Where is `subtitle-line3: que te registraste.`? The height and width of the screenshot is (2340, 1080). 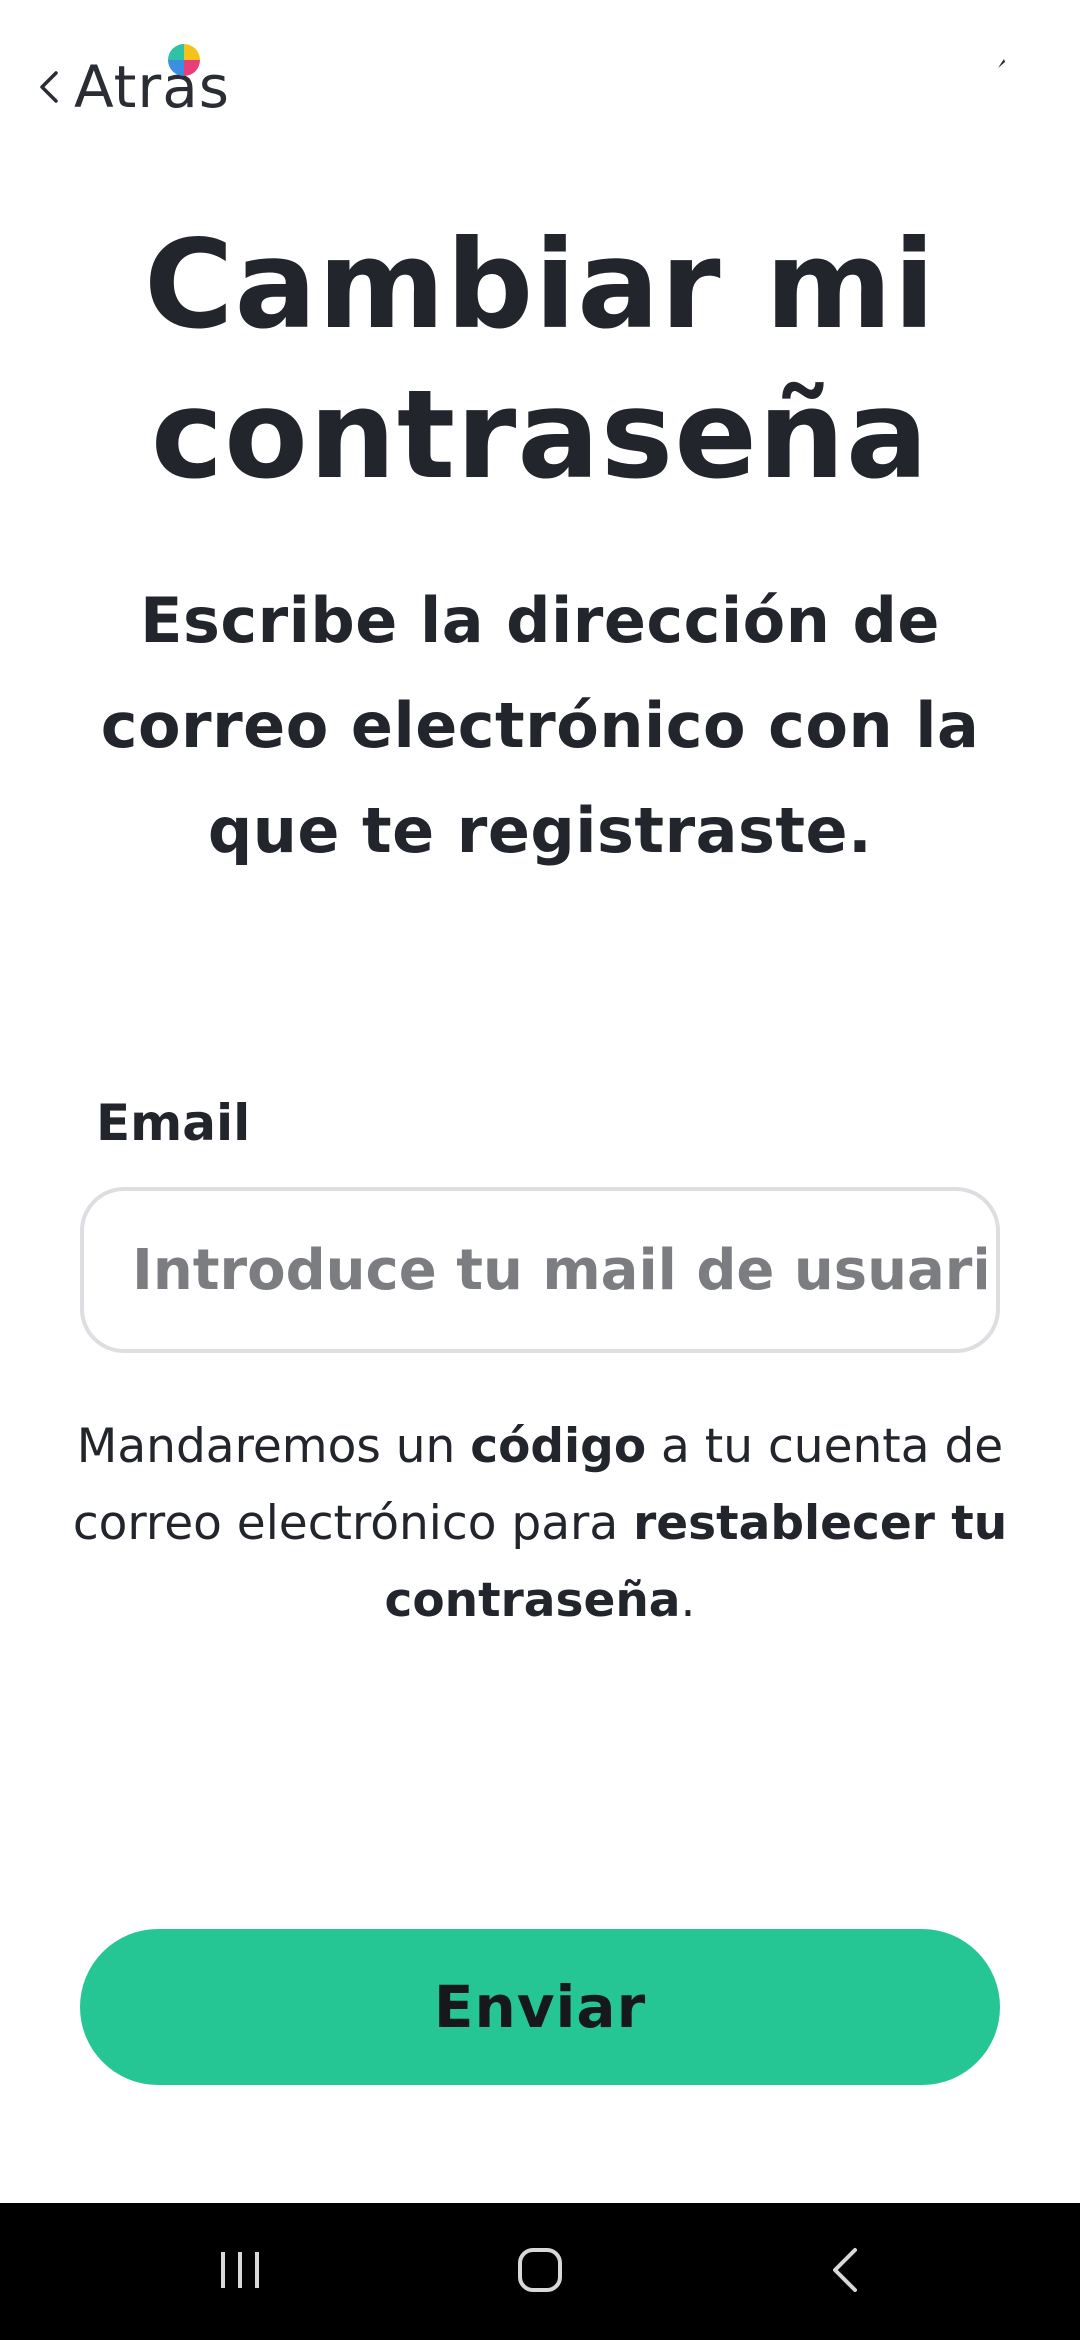 subtitle-line3: que te registraste. is located at coordinates (540, 830).